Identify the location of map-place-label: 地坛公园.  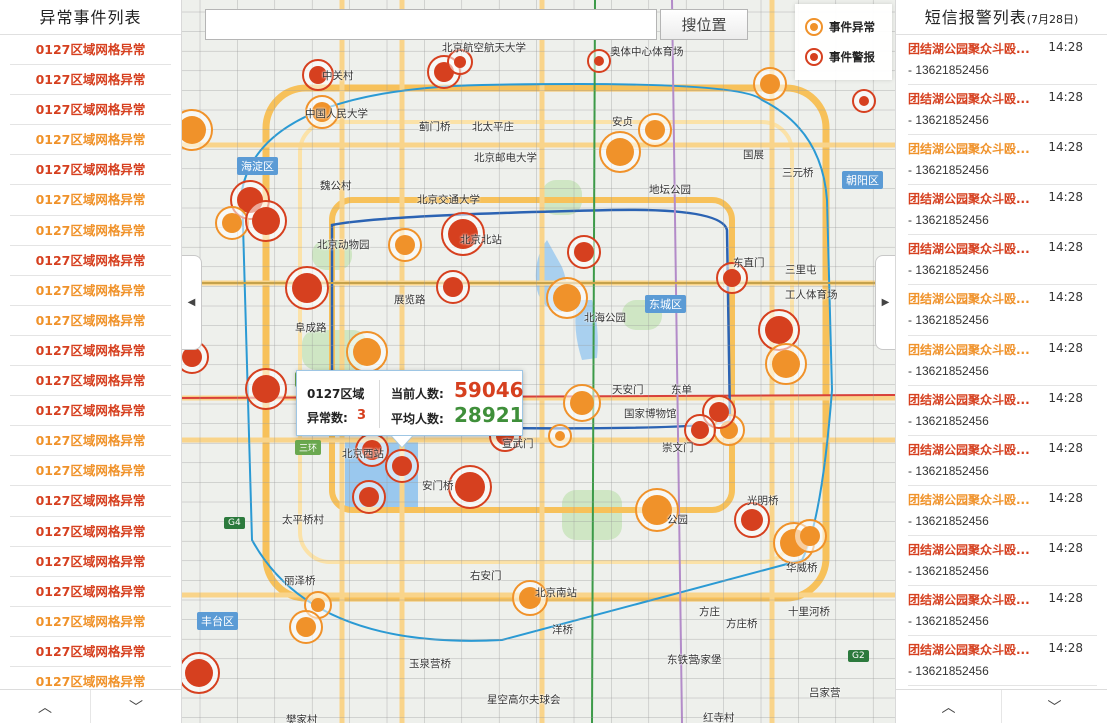
(670, 190).